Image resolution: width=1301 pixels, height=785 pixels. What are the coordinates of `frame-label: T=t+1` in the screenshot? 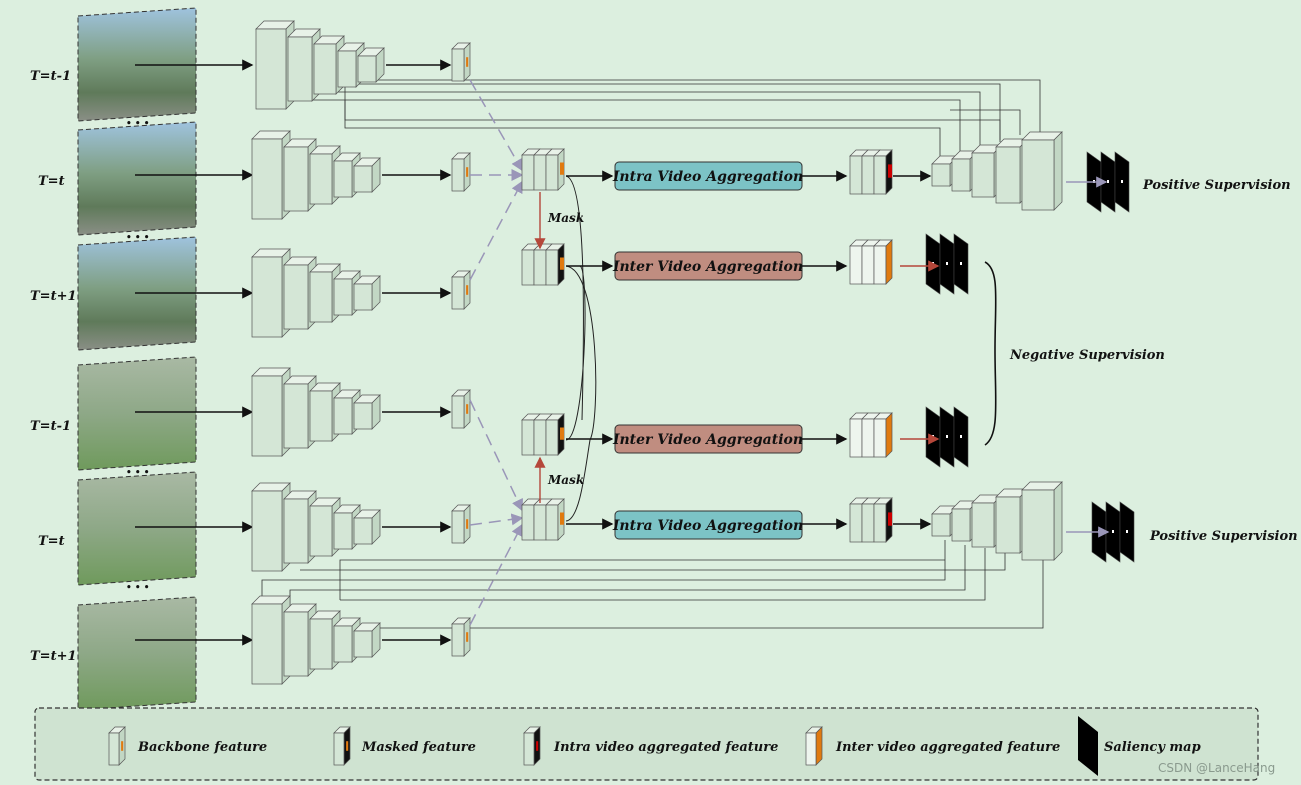 It's located at (53, 296).